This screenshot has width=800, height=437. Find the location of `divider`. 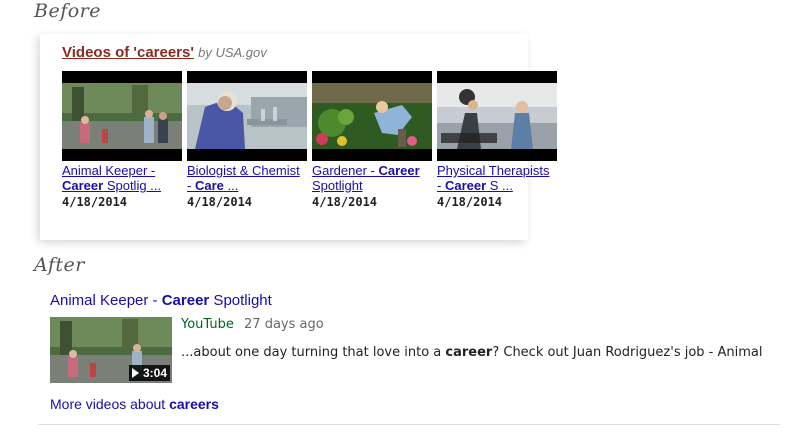

divider is located at coordinates (409, 424).